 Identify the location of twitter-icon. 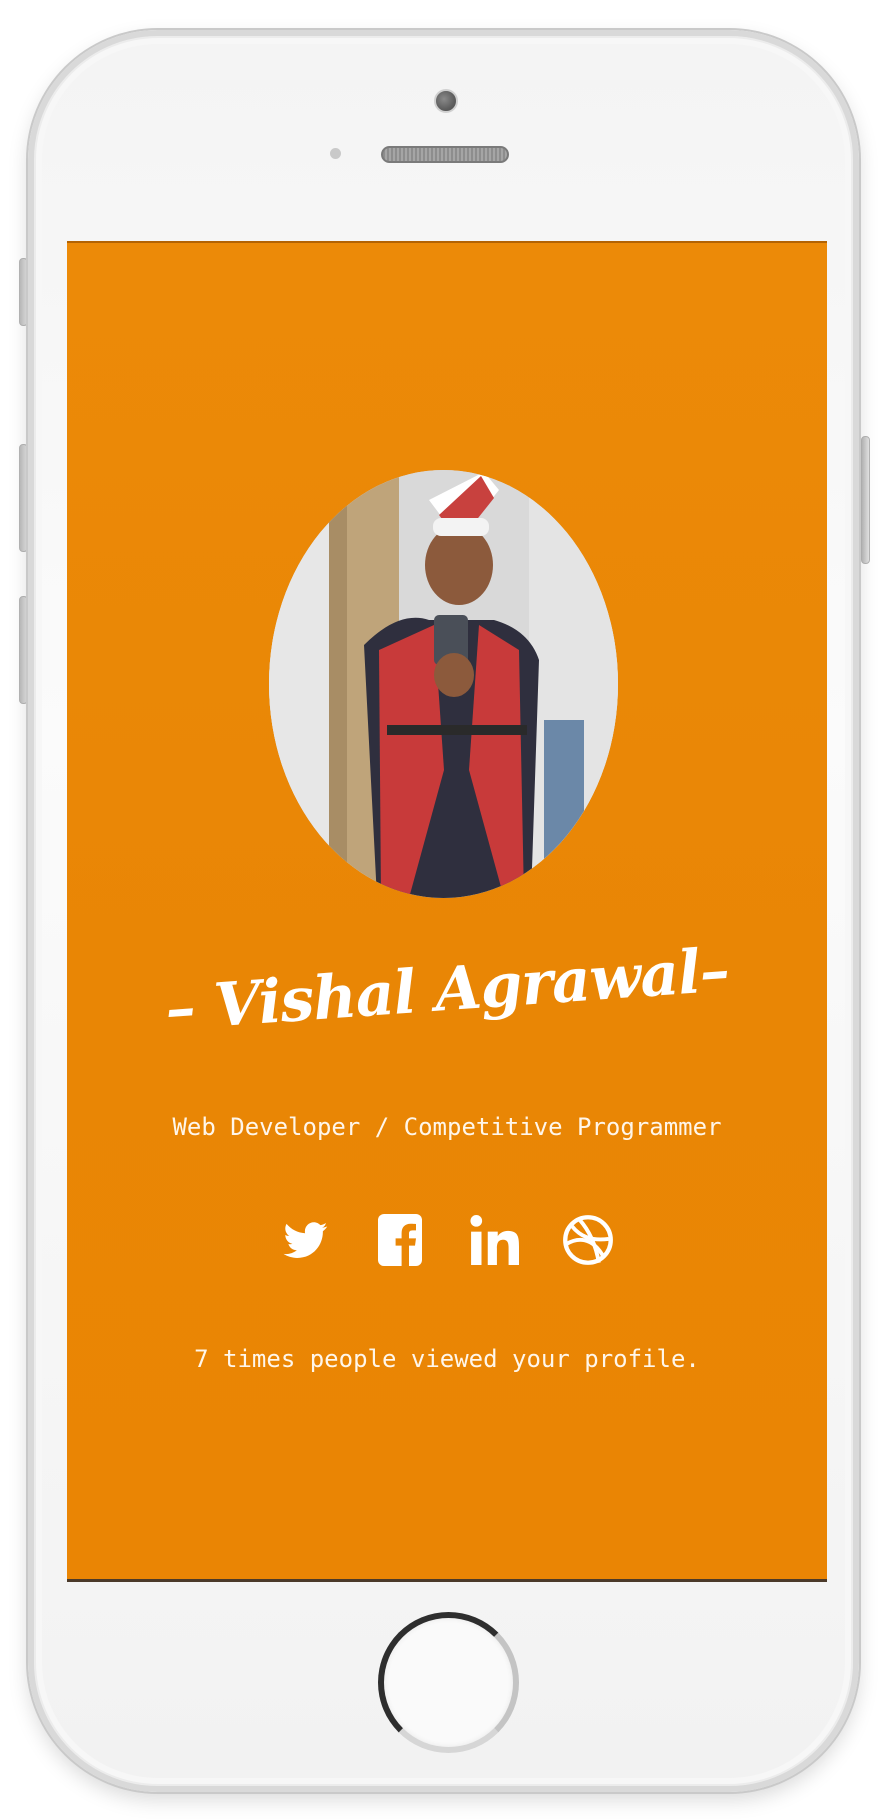
(305, 1240).